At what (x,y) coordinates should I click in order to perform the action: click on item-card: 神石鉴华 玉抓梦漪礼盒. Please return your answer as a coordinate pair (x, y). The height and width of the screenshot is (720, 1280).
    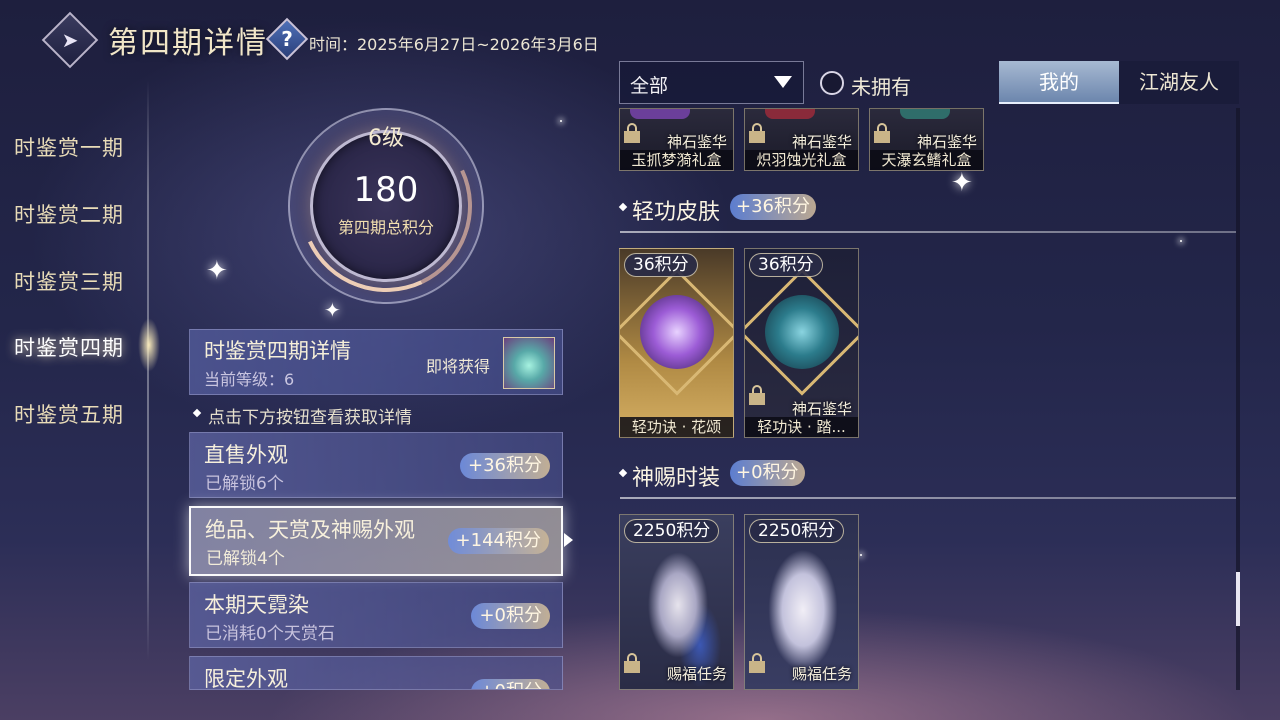
    Looking at the image, I should click on (676, 139).